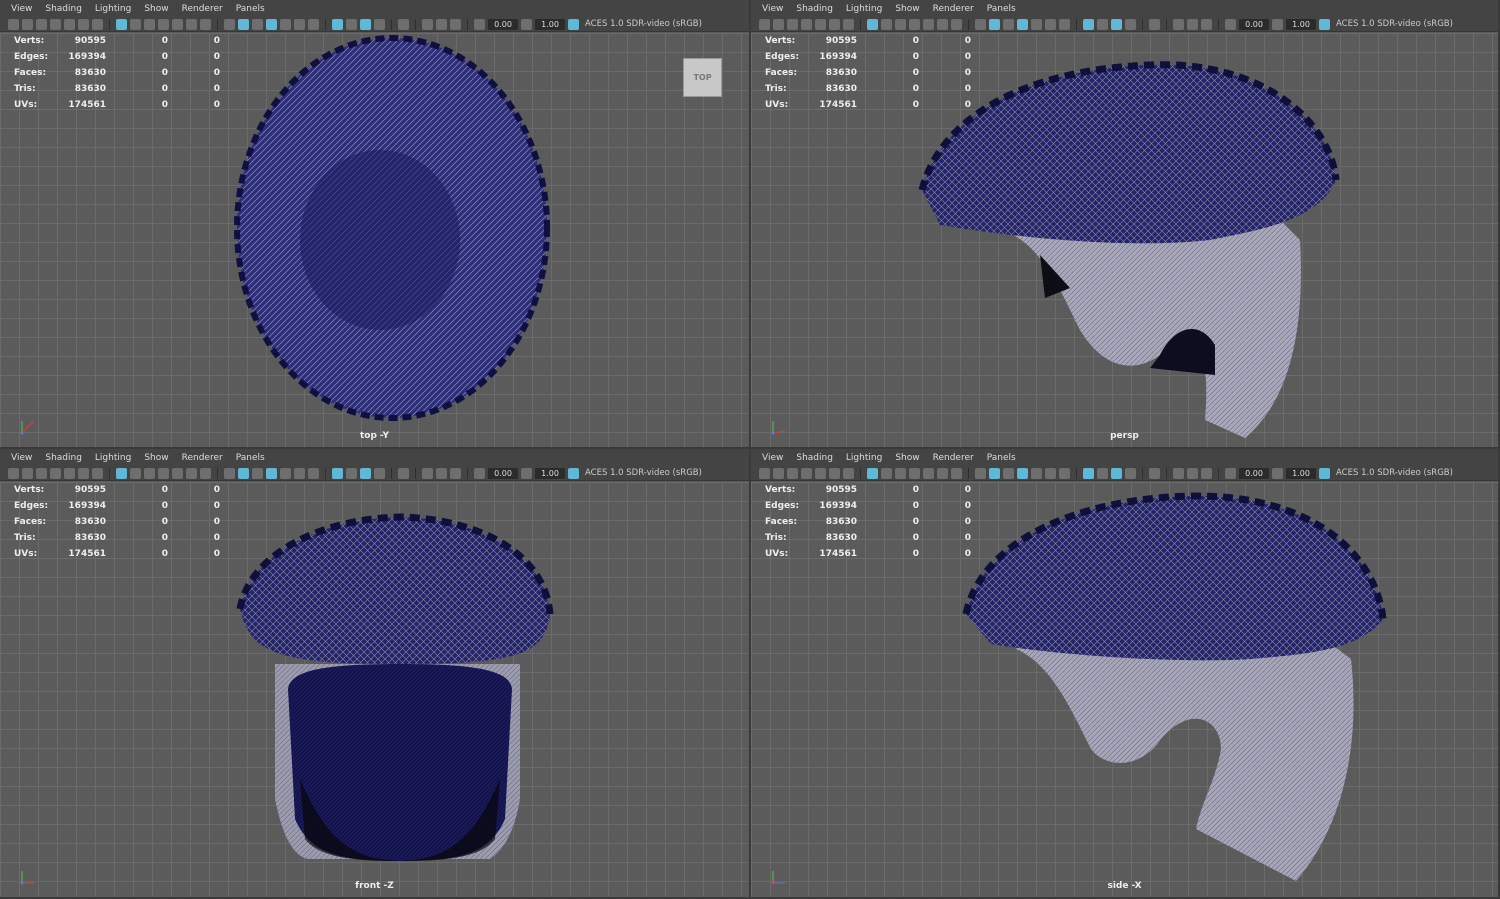  What do you see at coordinates (205, 24) in the screenshot?
I see `pan-zoom-icon` at bounding box center [205, 24].